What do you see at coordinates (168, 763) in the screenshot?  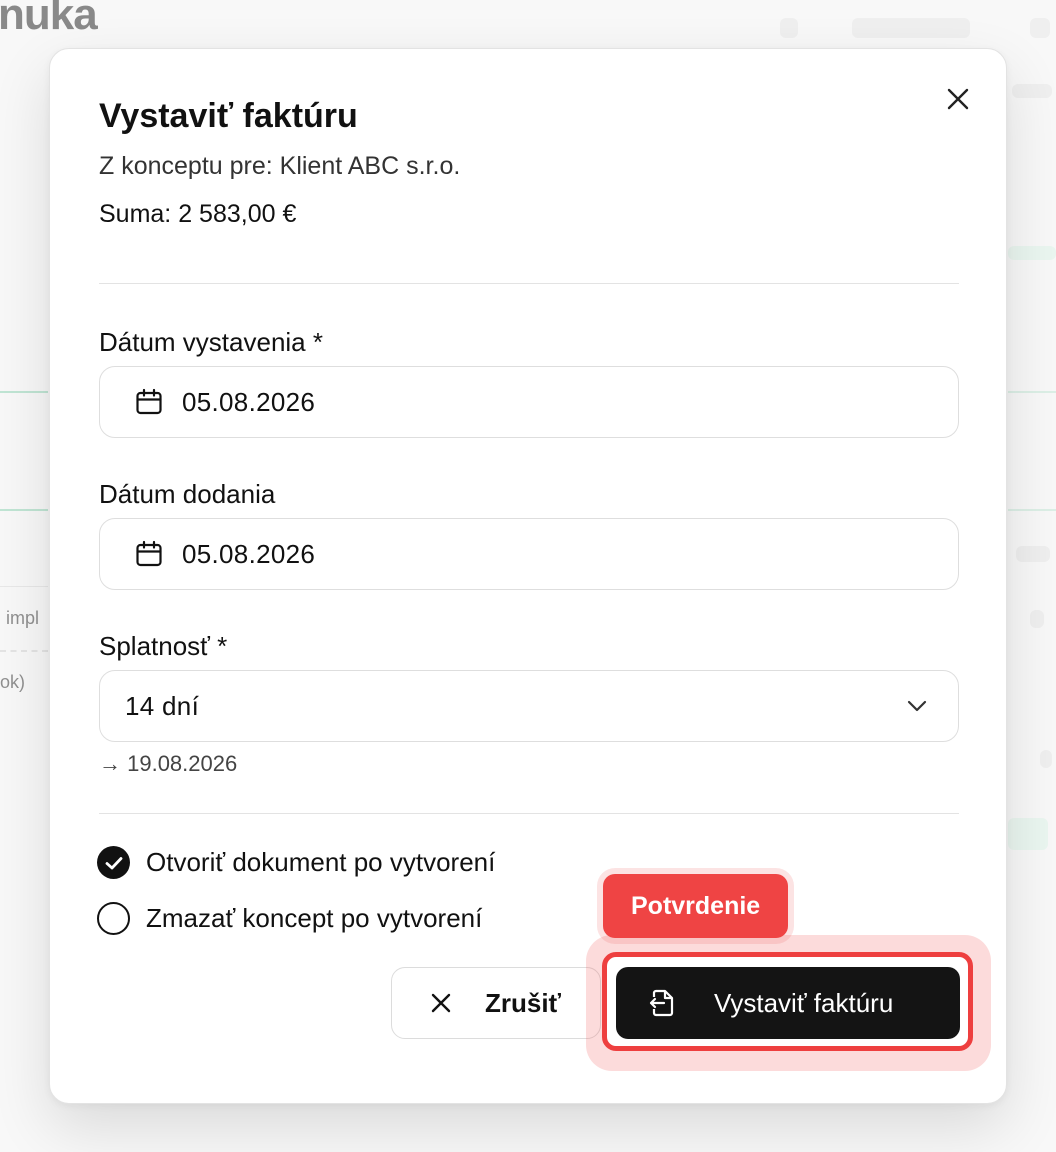 I see `due-date-hint: → 19.08.2026` at bounding box center [168, 763].